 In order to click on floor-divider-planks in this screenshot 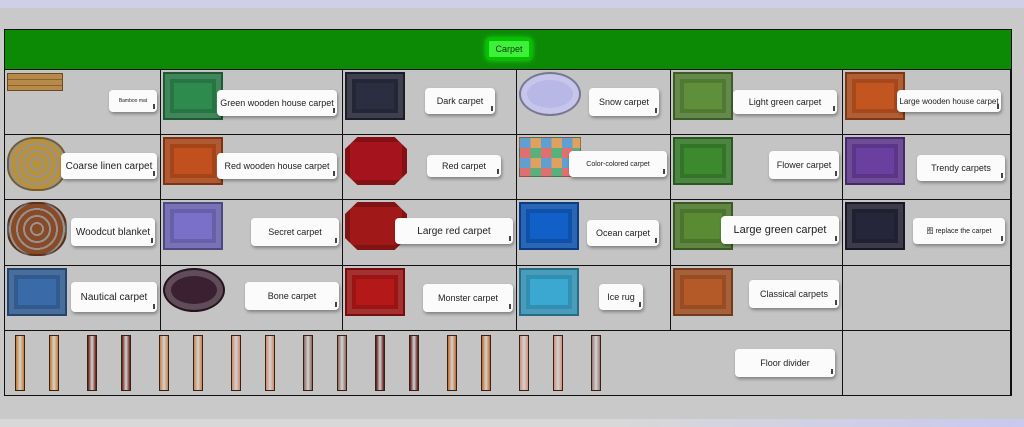, I will do `click(319, 363)`.